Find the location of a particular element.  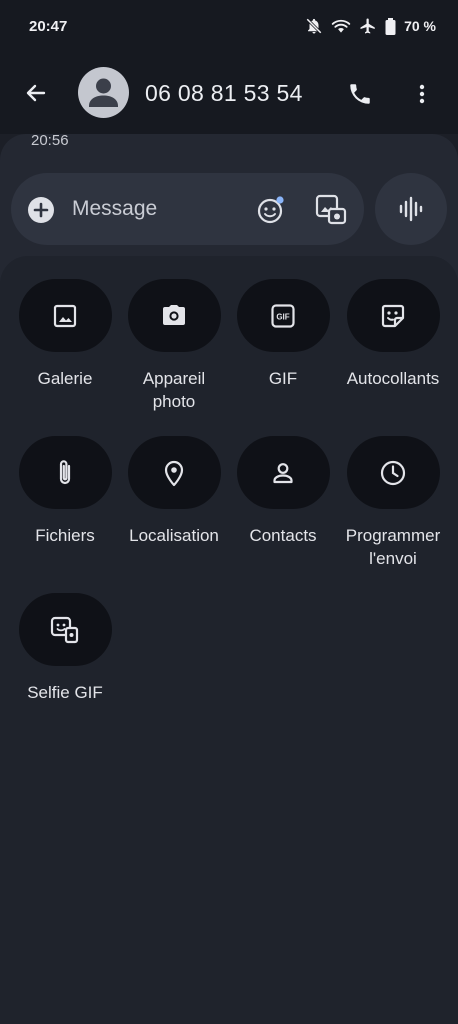

attach-fichiers: Fichiers is located at coordinates (65, 491).